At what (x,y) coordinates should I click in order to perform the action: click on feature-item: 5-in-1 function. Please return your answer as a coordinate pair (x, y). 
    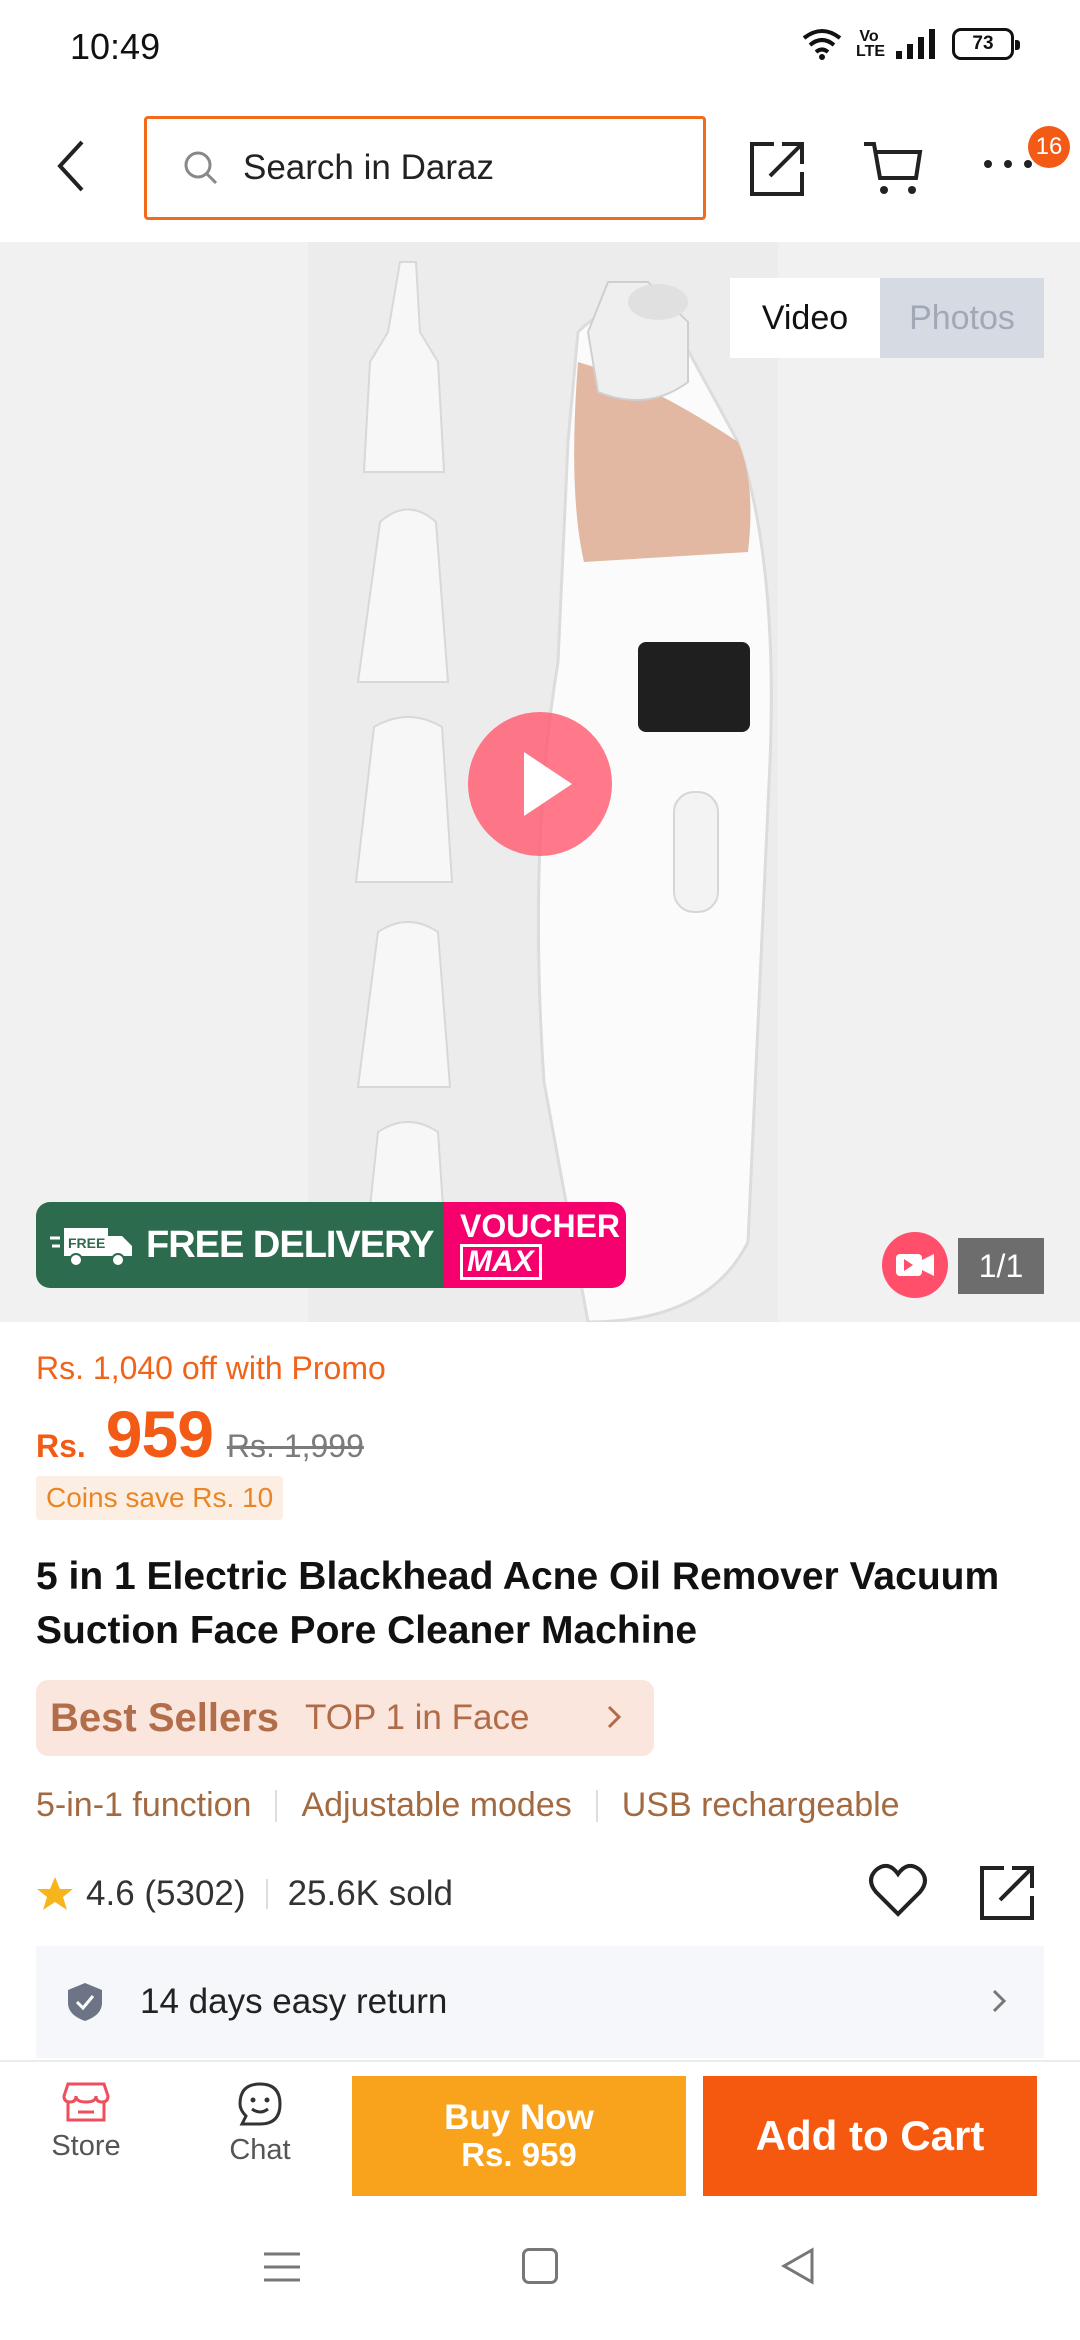
    Looking at the image, I should click on (144, 1805).